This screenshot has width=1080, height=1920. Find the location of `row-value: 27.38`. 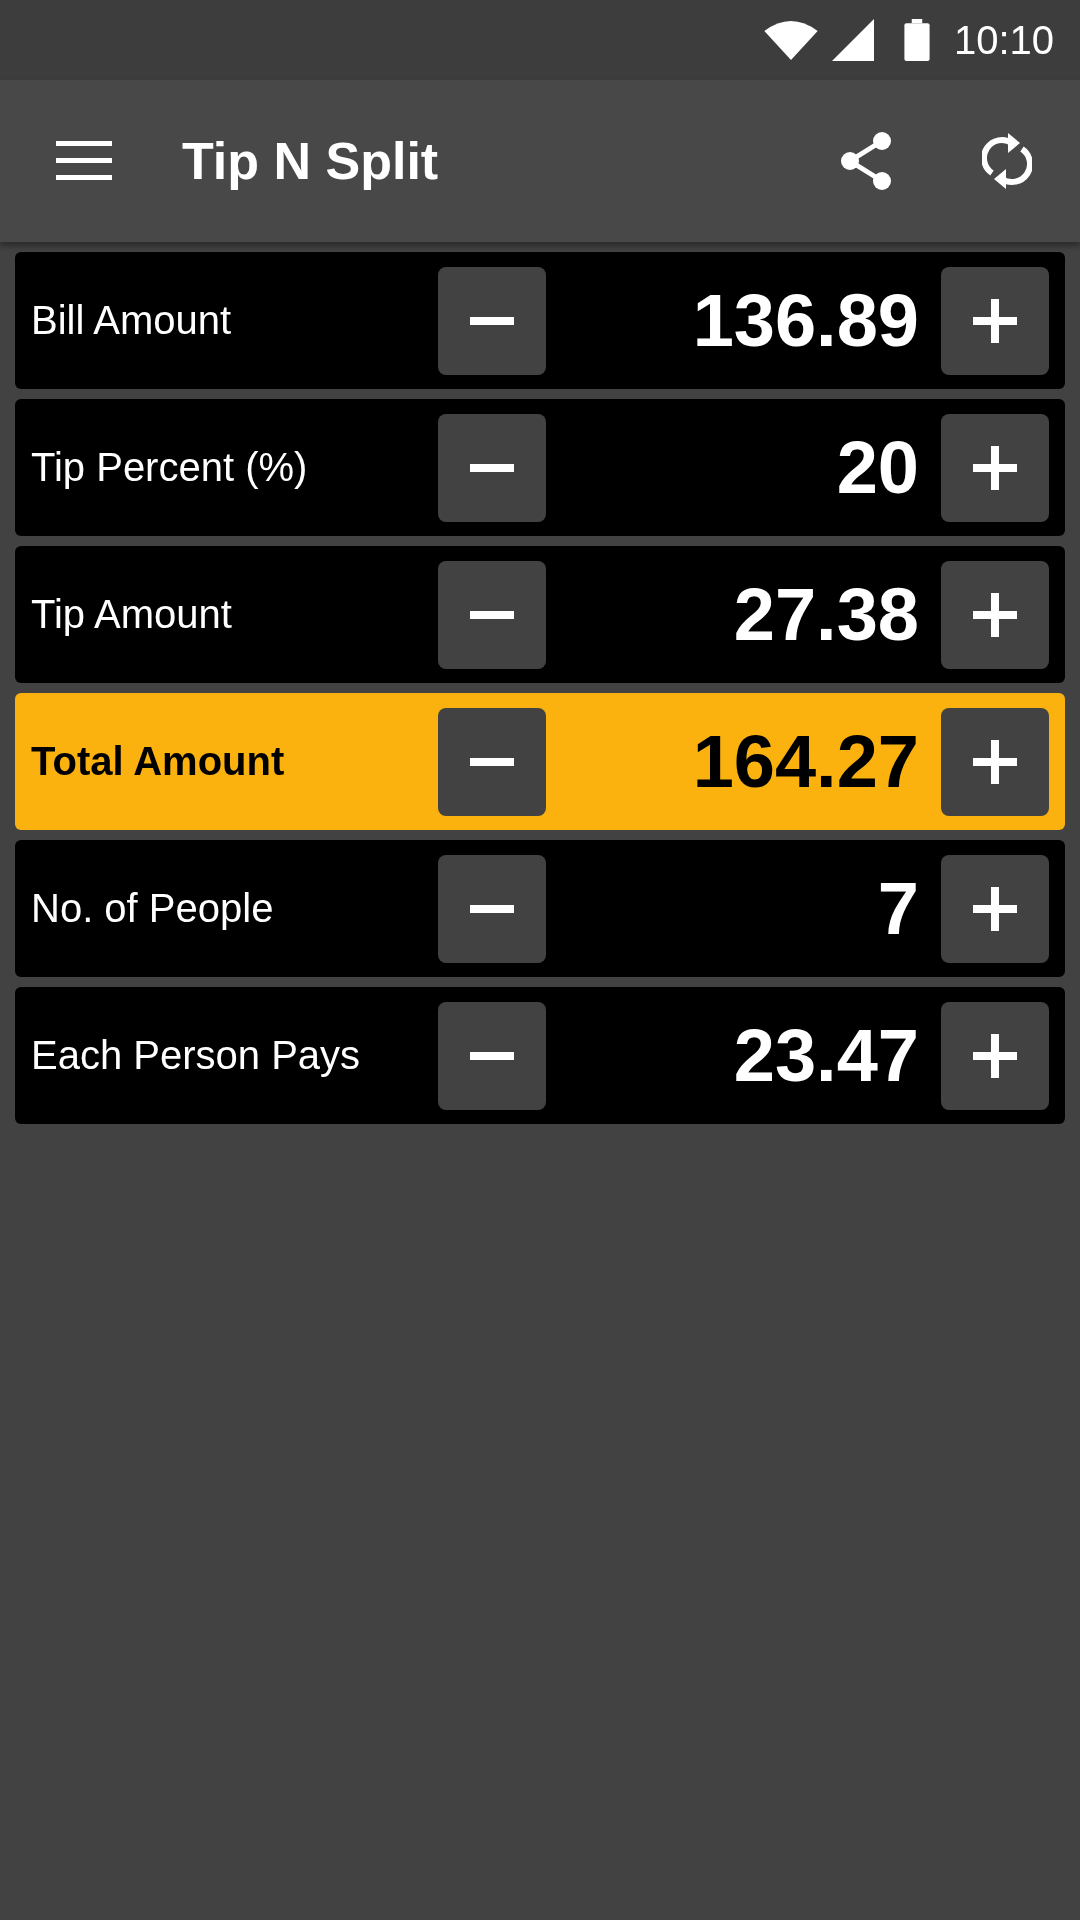

row-value: 27.38 is located at coordinates (826, 614).